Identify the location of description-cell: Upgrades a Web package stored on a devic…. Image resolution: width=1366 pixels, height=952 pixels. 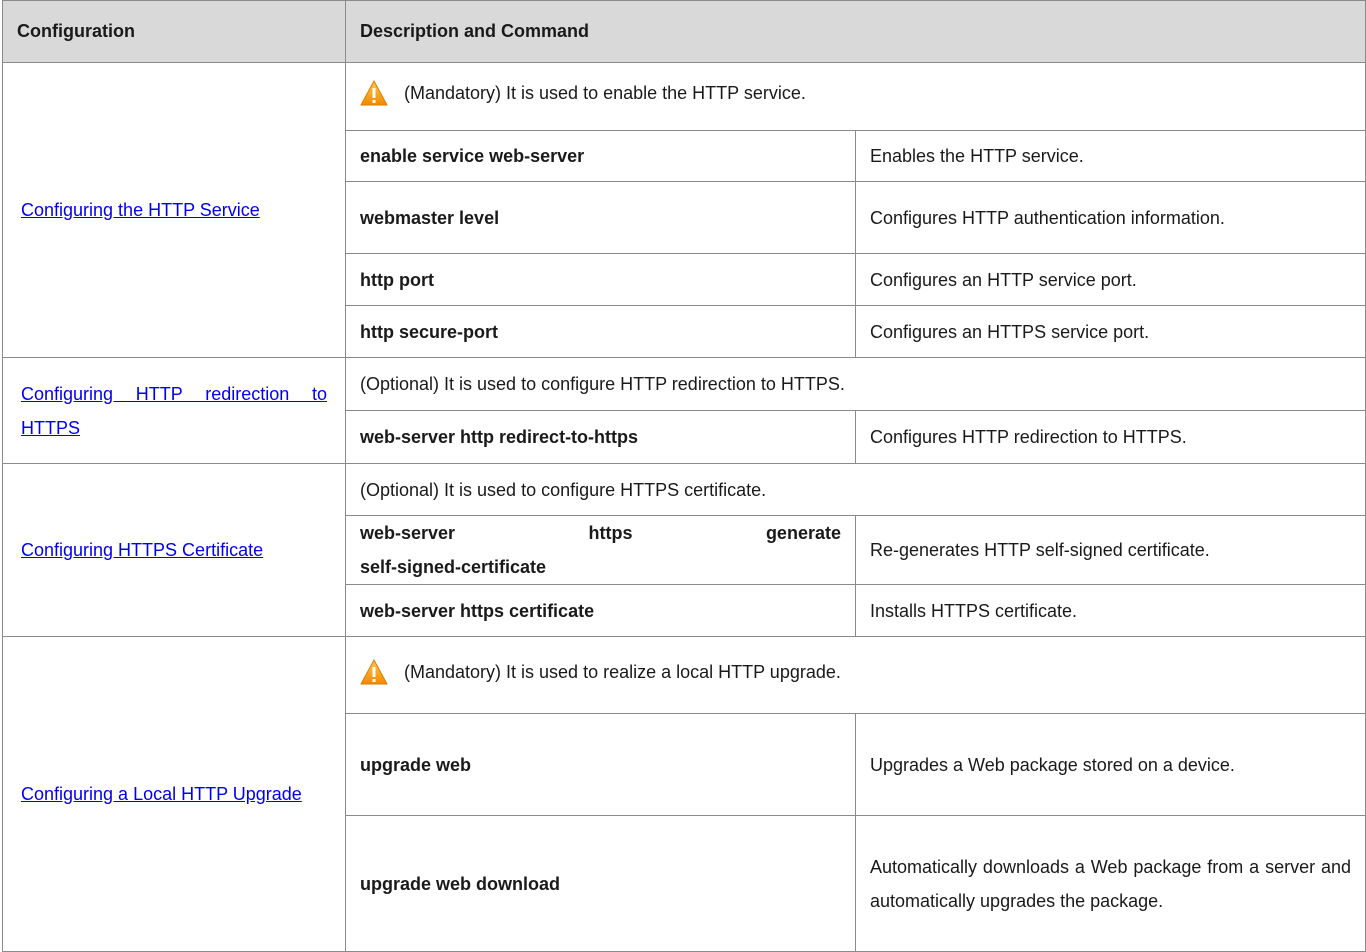
(1110, 764).